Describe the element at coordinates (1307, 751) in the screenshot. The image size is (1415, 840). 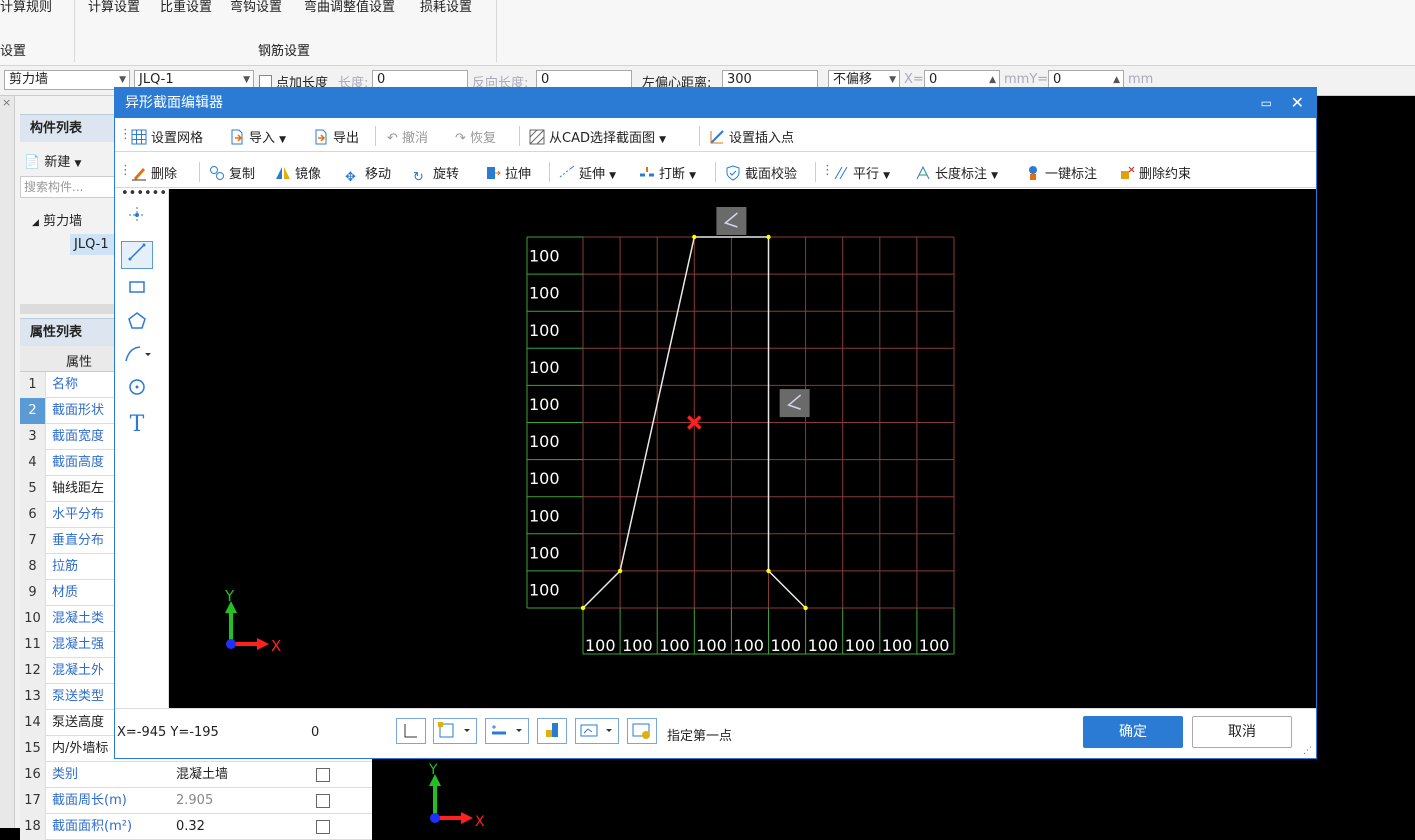
I see `resize-grip-icon: ⋰` at that location.